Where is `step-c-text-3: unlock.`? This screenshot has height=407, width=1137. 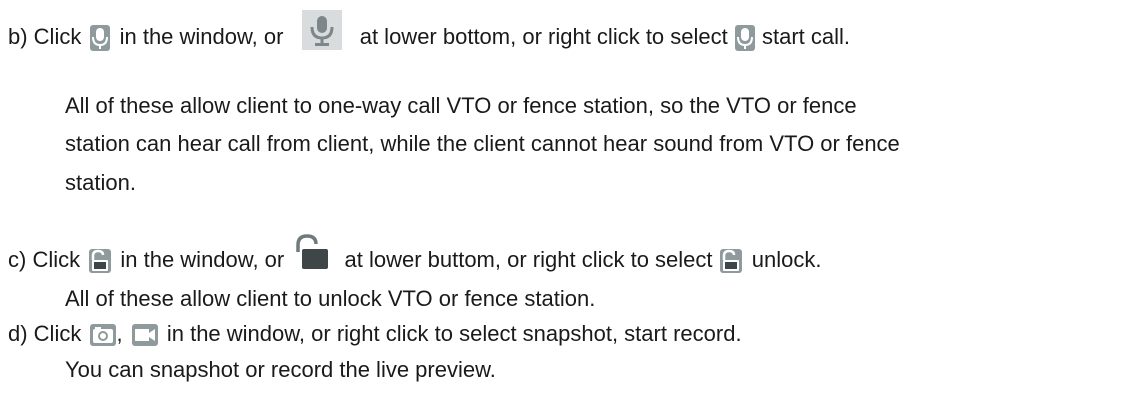 step-c-text-3: unlock. is located at coordinates (786, 259).